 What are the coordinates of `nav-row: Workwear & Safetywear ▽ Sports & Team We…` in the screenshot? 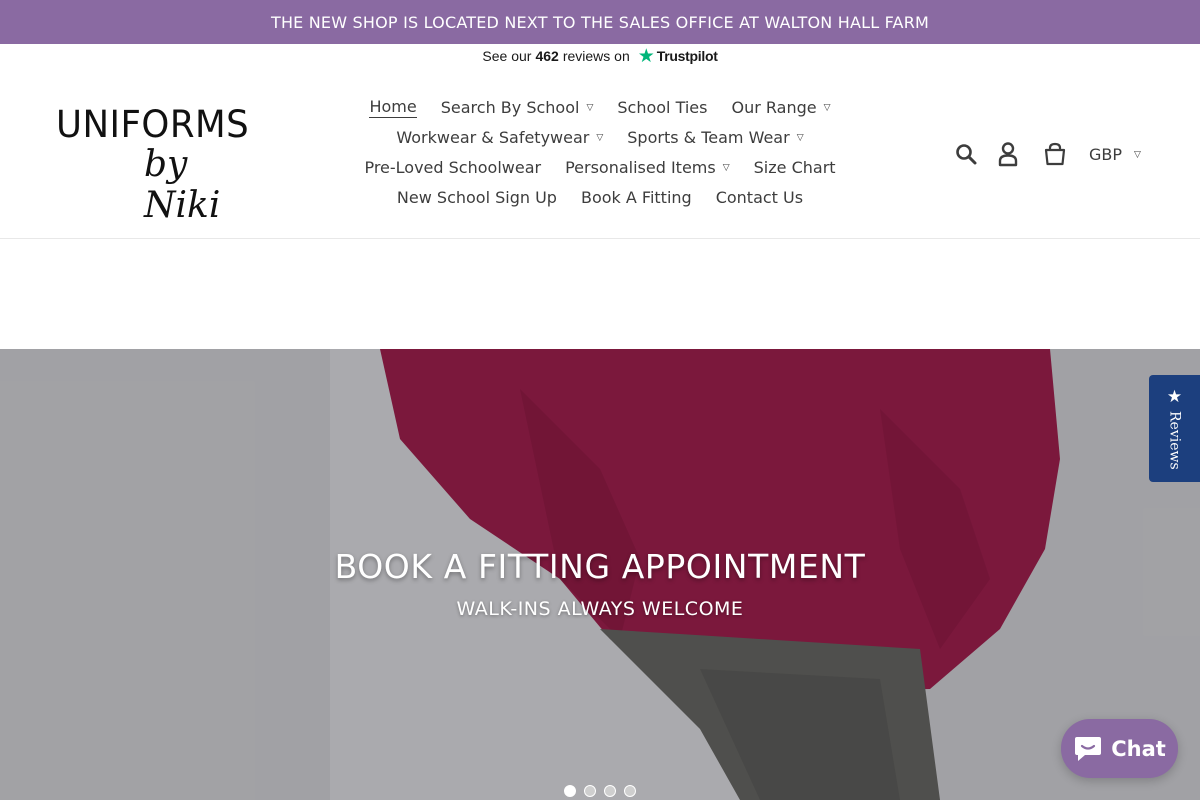 It's located at (600, 137).